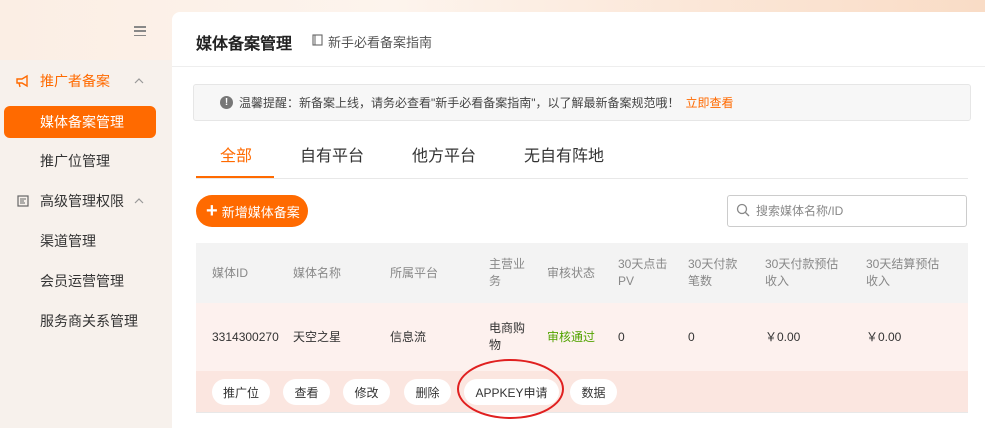  What do you see at coordinates (743, 211) in the screenshot?
I see `search-icon` at bounding box center [743, 211].